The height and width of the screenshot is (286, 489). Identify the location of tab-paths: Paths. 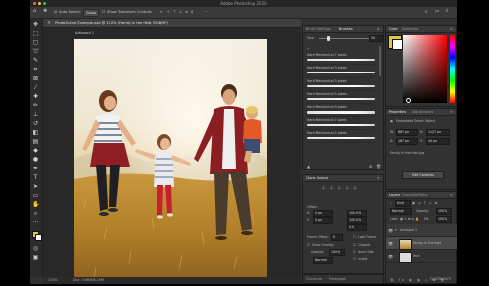
(422, 195).